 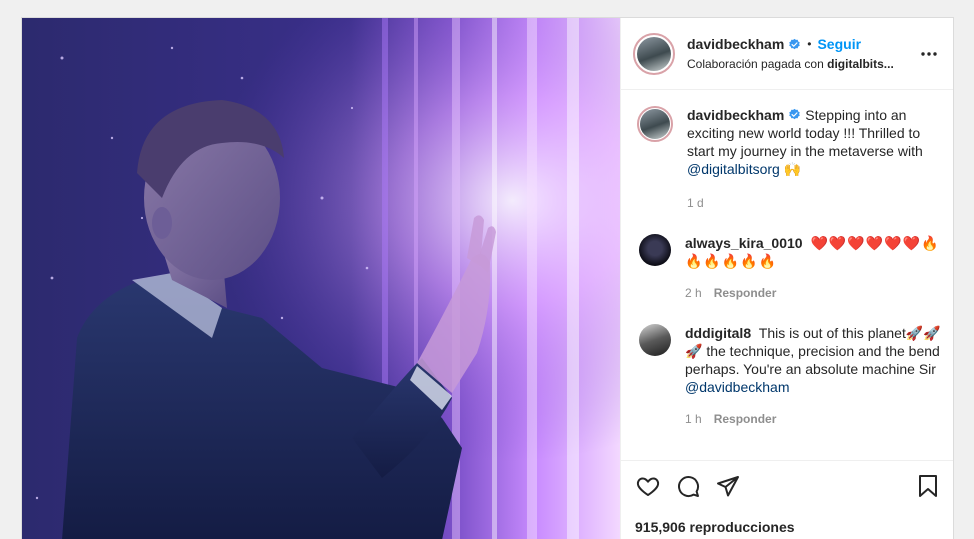 I want to click on comment-icon, so click(x=688, y=486).